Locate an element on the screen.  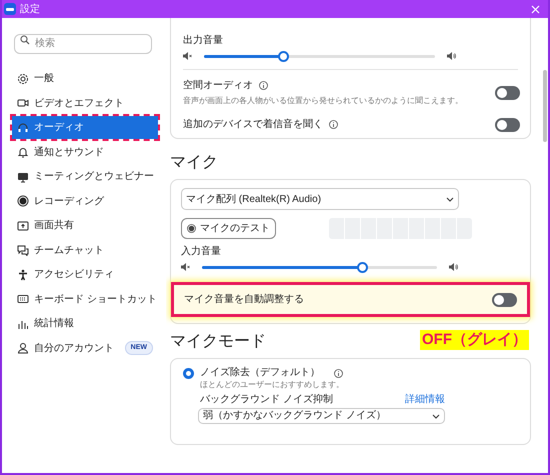
option-description: ほとんどのユーザーにおすすめします。 is located at coordinates (272, 385).